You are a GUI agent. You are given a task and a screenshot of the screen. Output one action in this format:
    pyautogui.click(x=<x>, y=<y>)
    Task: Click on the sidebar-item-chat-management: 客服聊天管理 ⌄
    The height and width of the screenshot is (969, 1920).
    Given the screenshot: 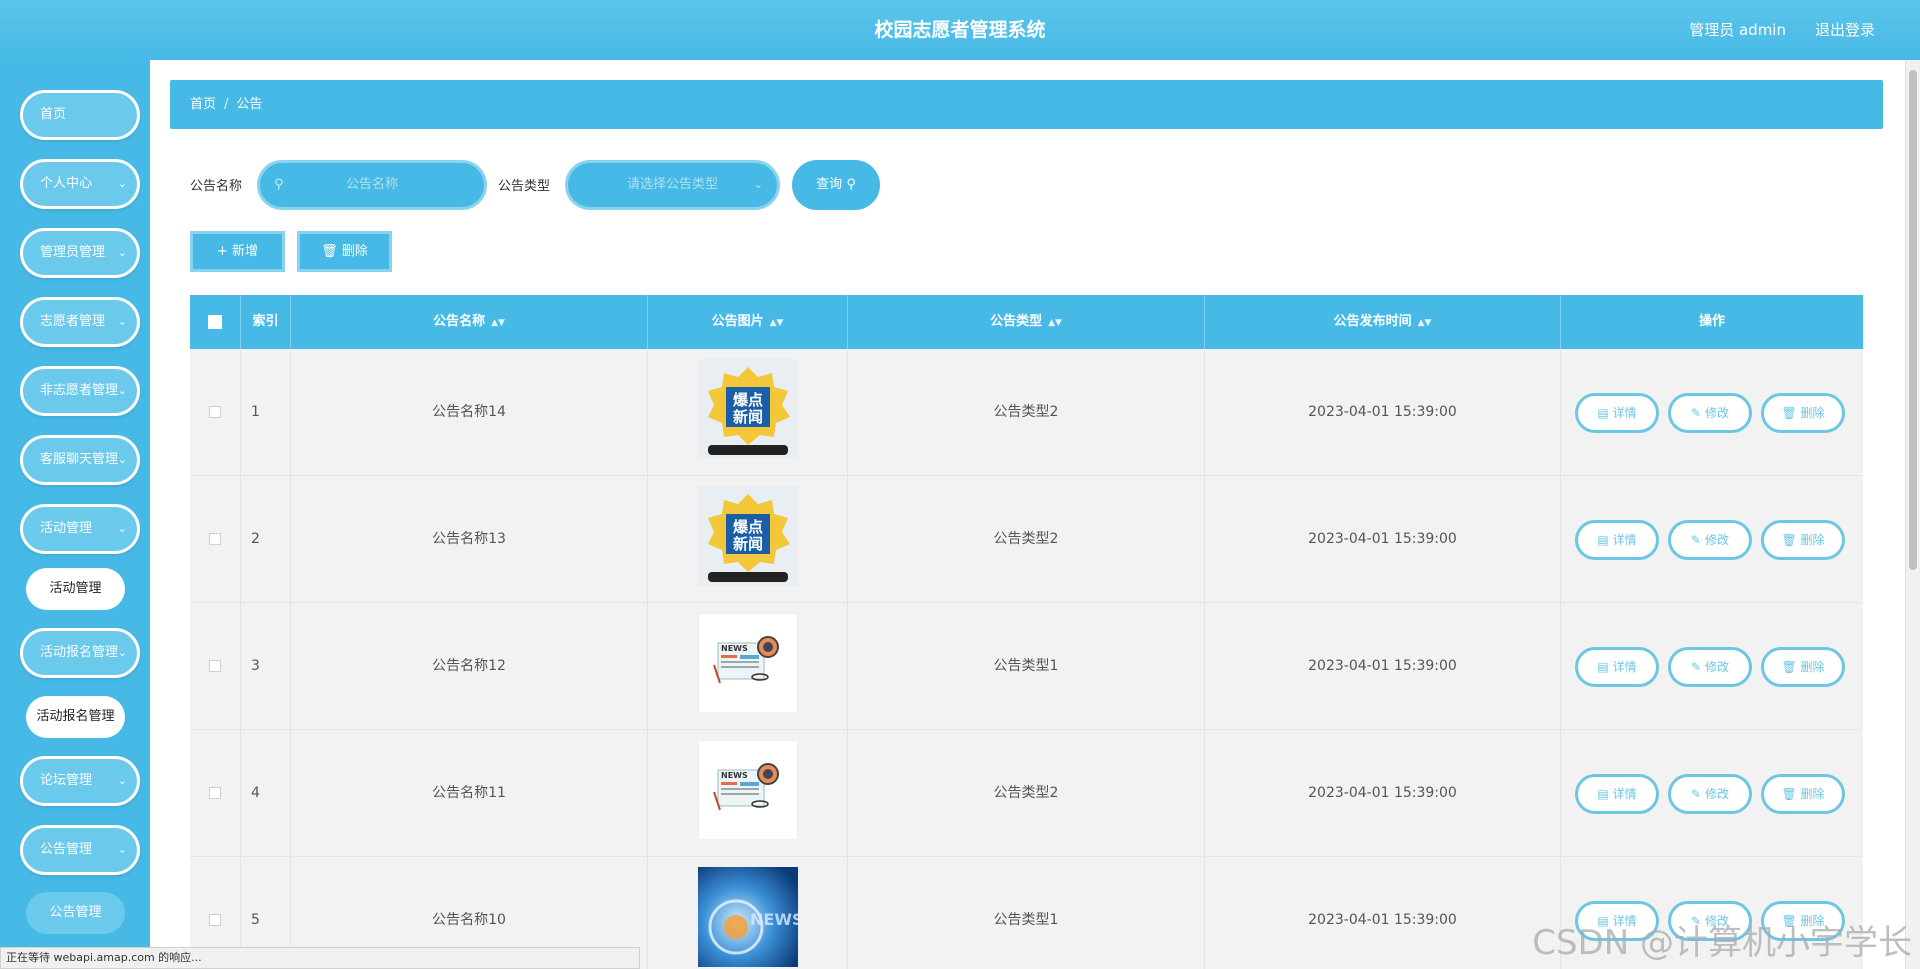 What is the action you would take?
    pyautogui.click(x=80, y=460)
    